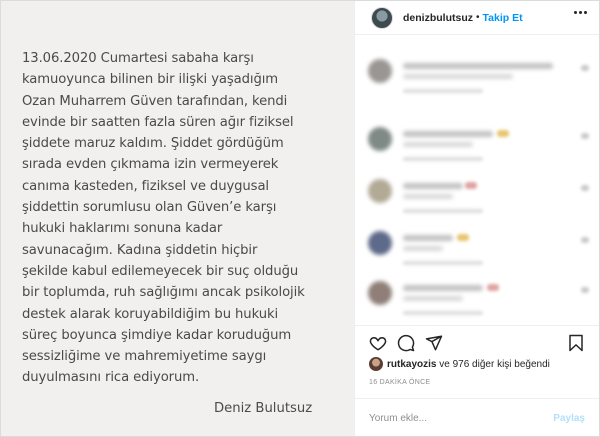 This screenshot has width=600, height=437. Describe the element at coordinates (150, 80) in the screenshot. I see `statement-line: kamuoyunca bilinen bir ilişki yaşadığım` at that location.